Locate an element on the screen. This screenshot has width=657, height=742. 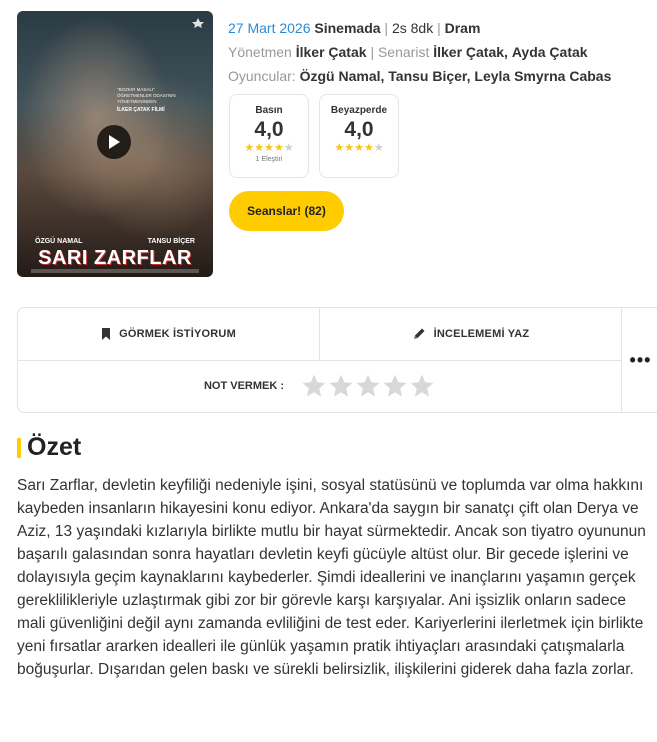
write-review-label: İNCELEMEMİ YAZ is located at coordinates (481, 334).